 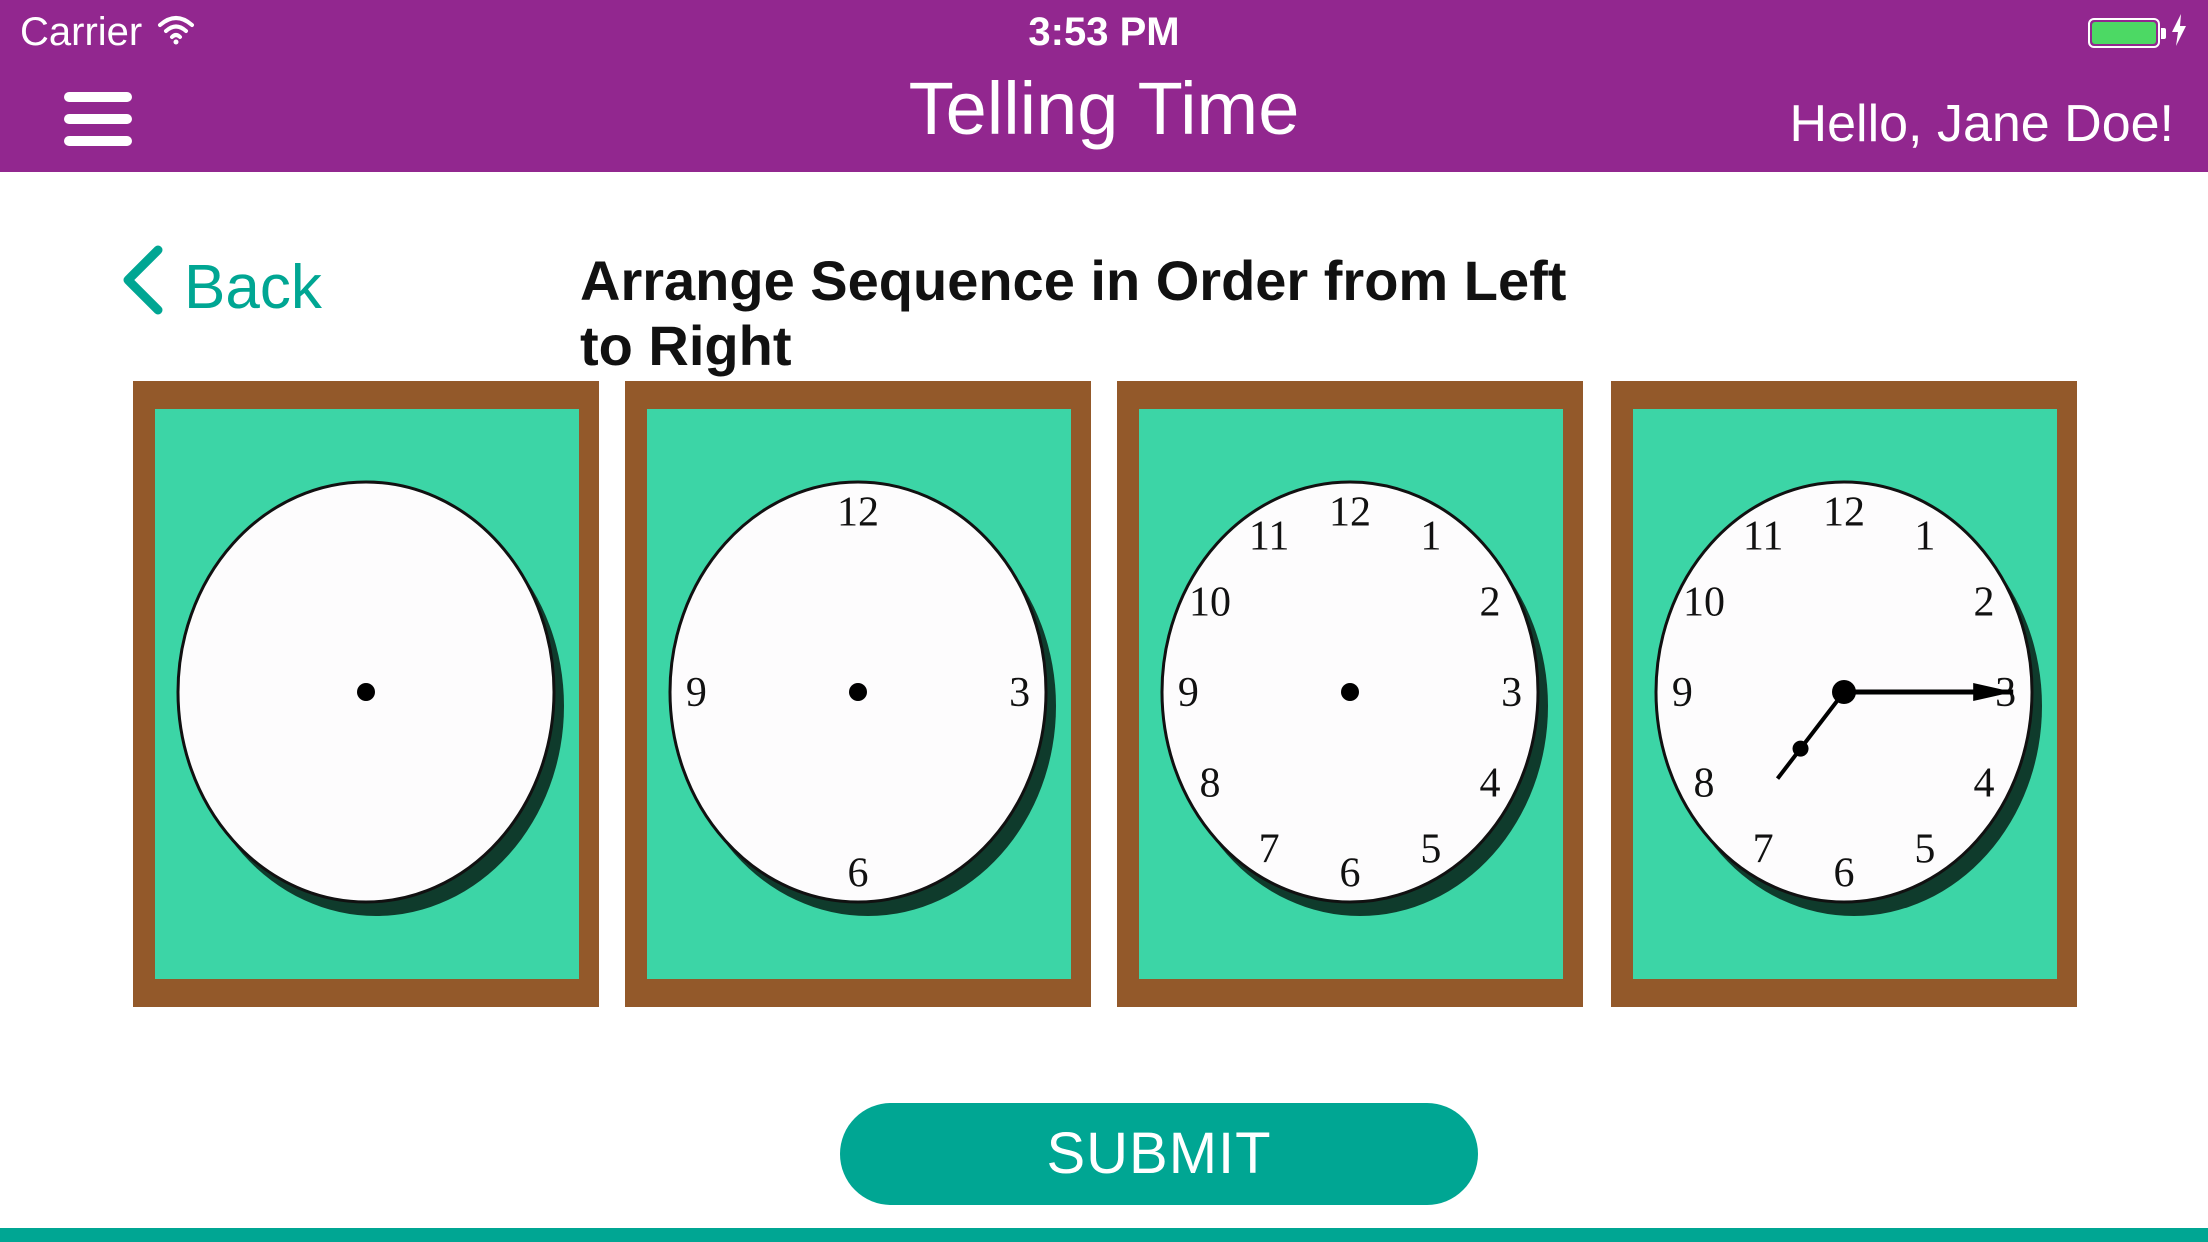 I want to click on back-button: Back, so click(x=221, y=287).